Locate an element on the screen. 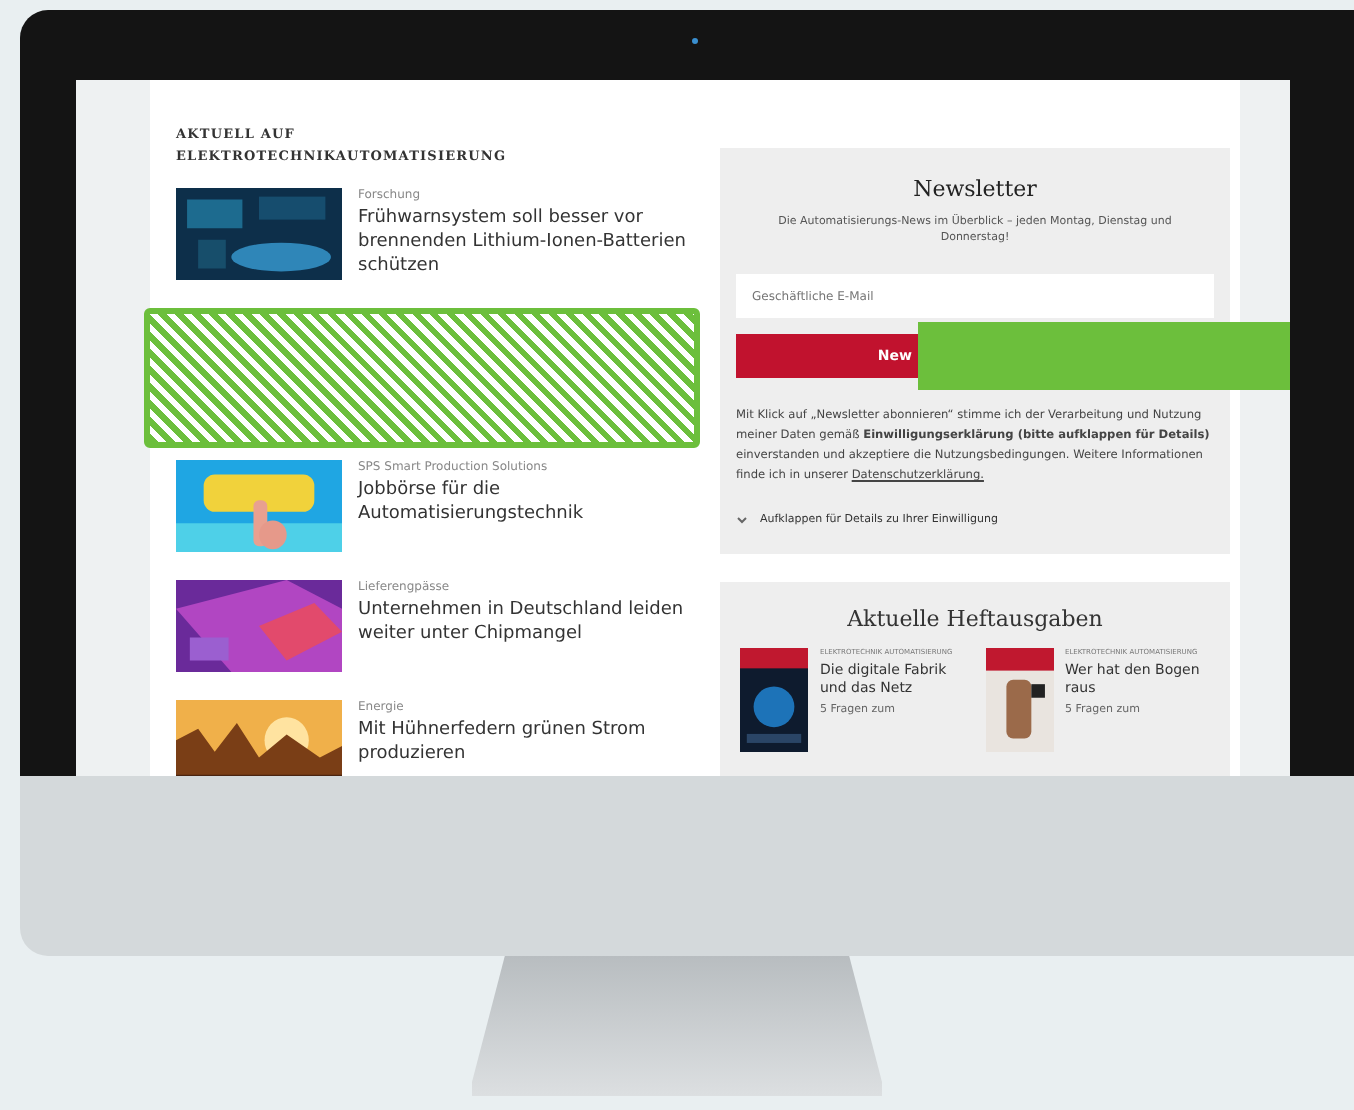 The width and height of the screenshot is (1354, 1110). article-title-link: Frühwarnsystem soll besser vor brennenden Lithium-Ionen-Batterien schützen is located at coordinates (529, 242).